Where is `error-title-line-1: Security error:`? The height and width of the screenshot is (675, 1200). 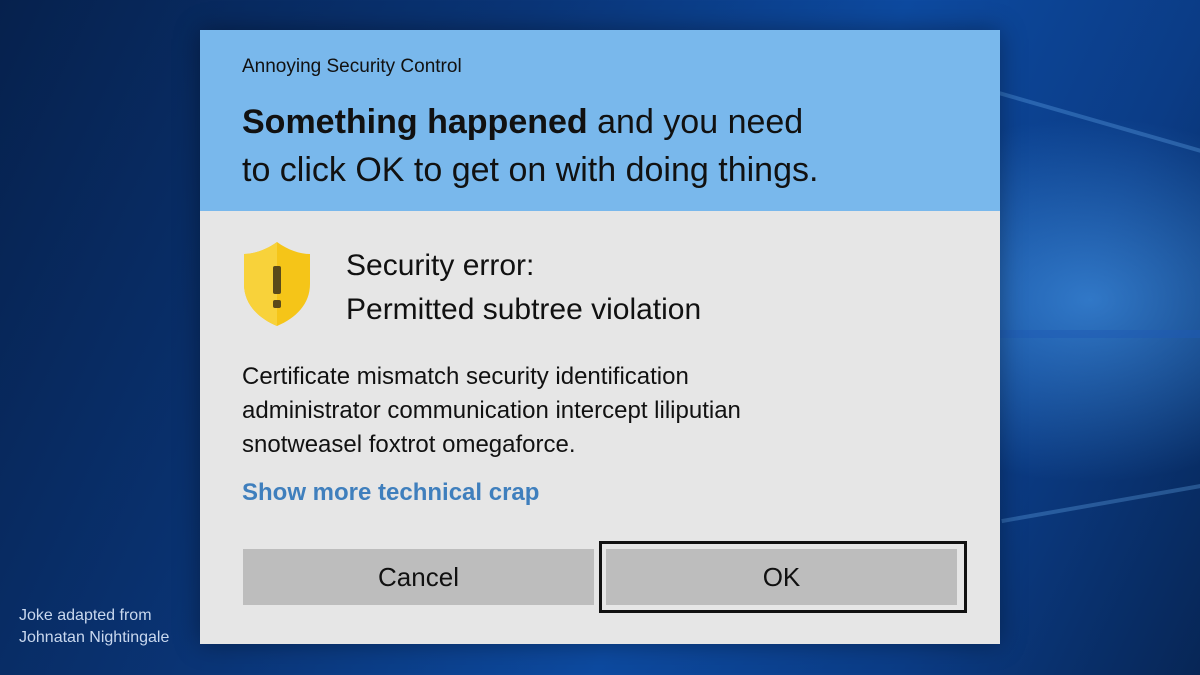 error-title-line-1: Security error: is located at coordinates (440, 265).